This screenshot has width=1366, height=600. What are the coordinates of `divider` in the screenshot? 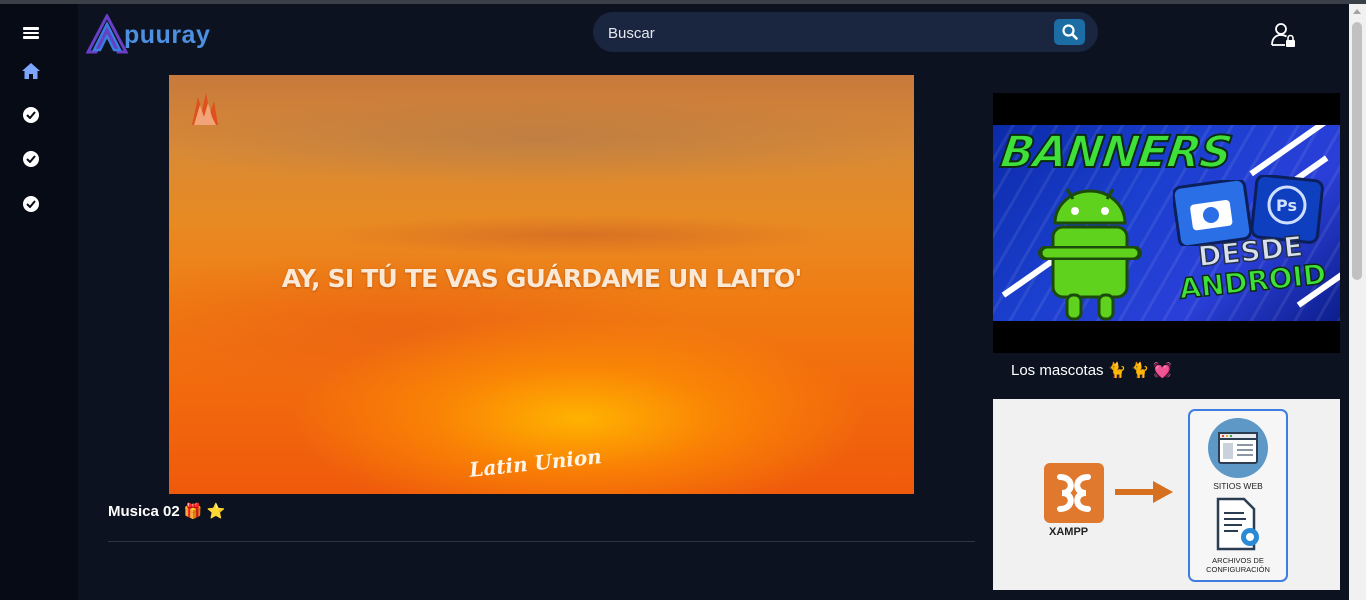 It's located at (541, 541).